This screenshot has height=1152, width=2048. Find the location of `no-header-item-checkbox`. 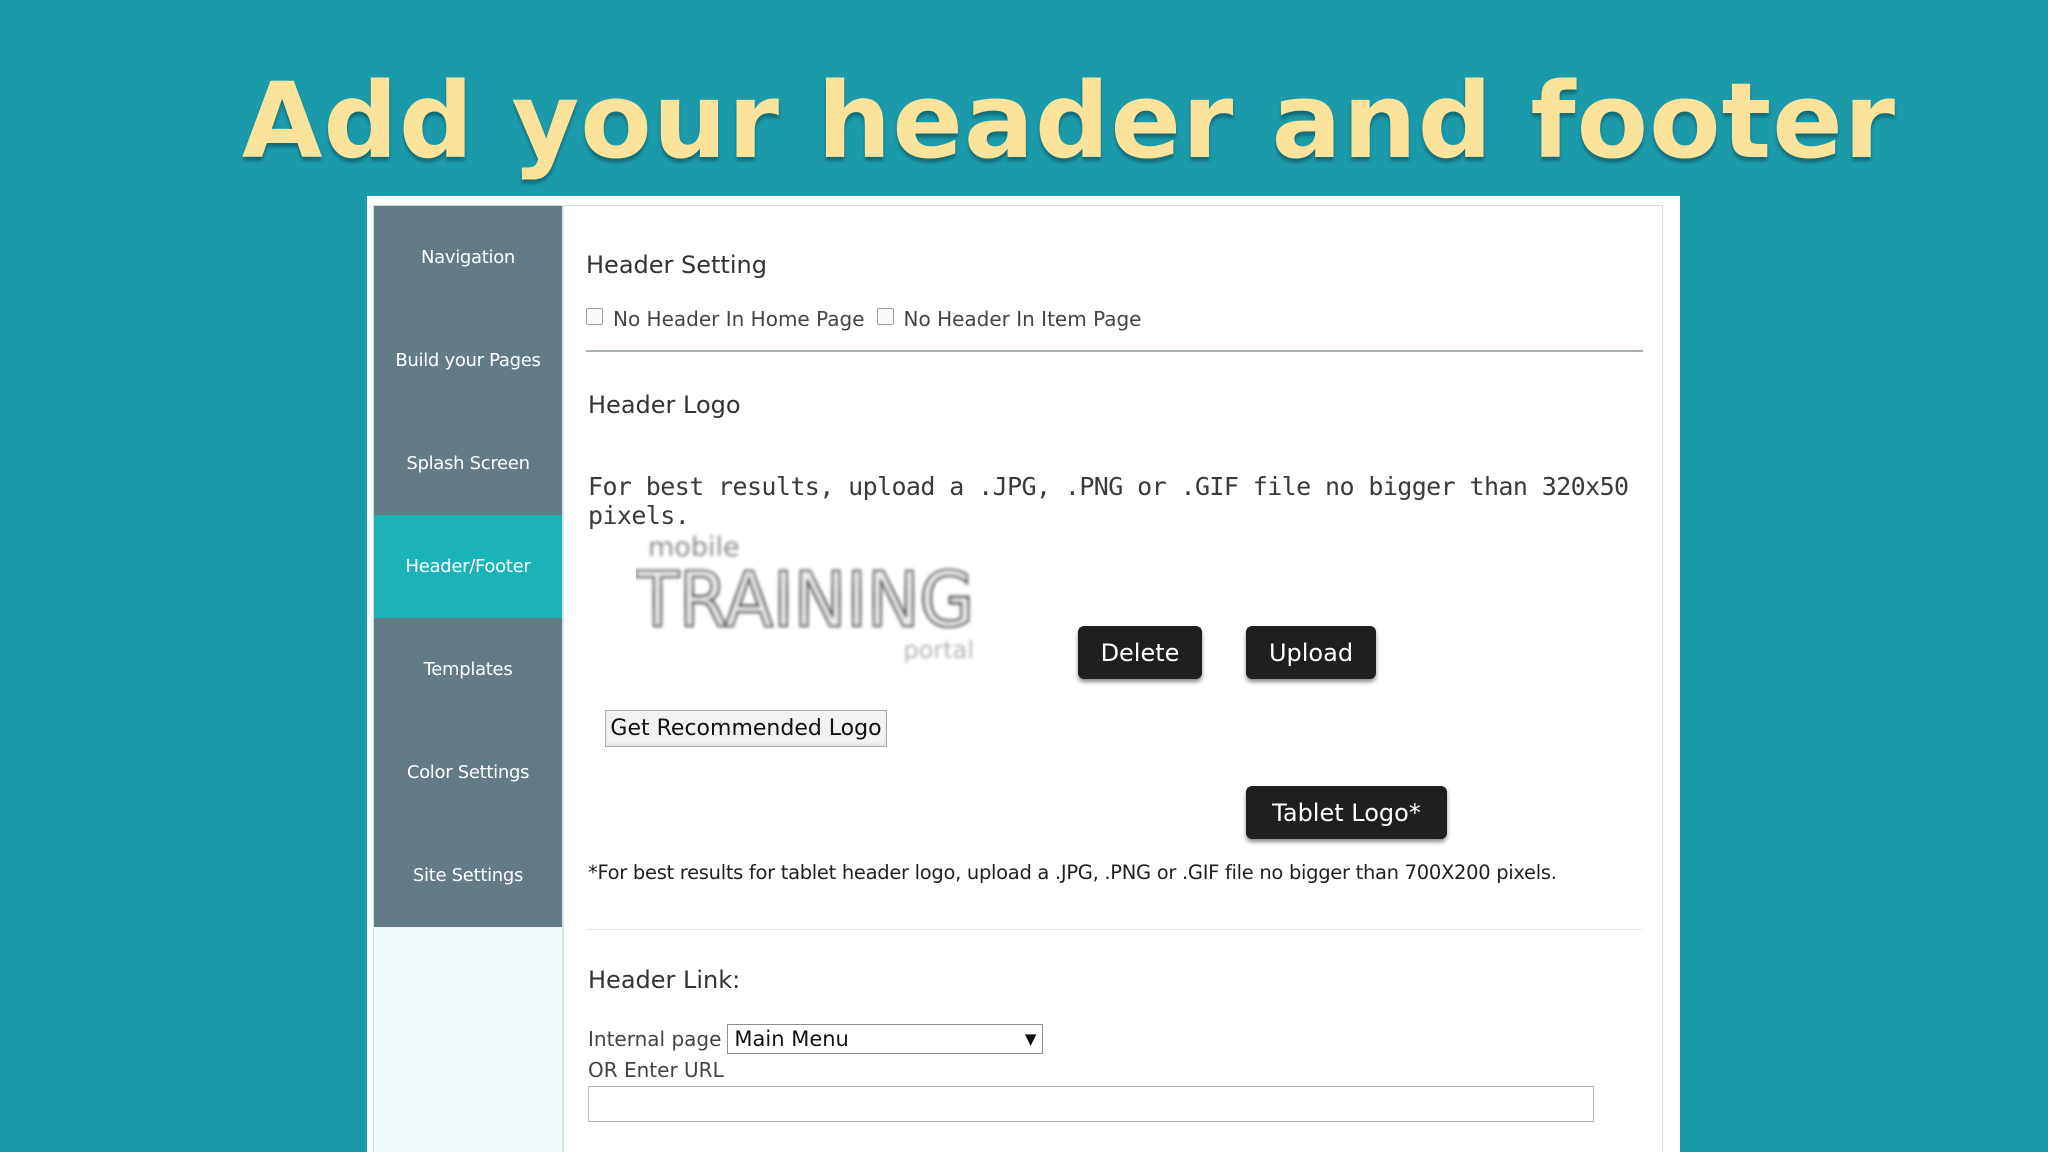

no-header-item-checkbox is located at coordinates (885, 316).